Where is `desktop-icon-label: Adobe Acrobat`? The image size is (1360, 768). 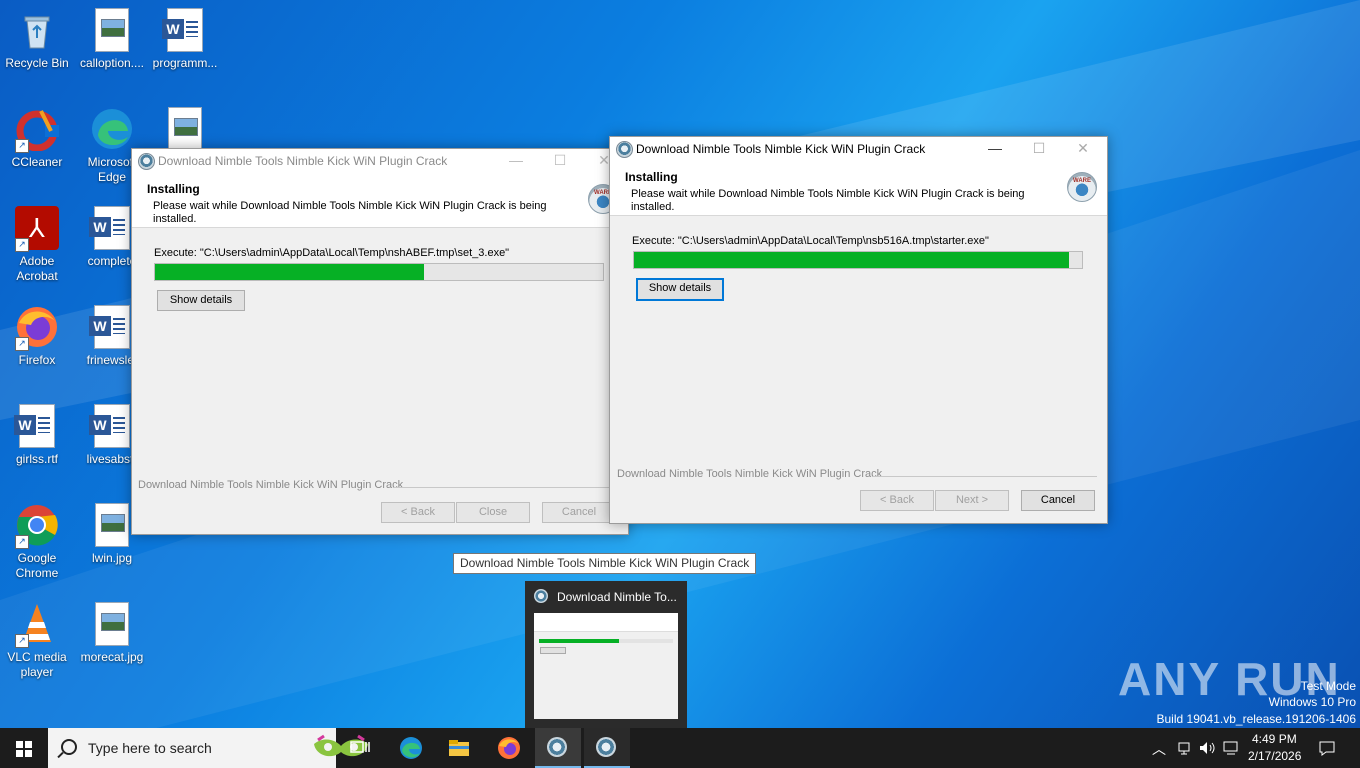
desktop-icon-label: Adobe Acrobat is located at coordinates (37, 268).